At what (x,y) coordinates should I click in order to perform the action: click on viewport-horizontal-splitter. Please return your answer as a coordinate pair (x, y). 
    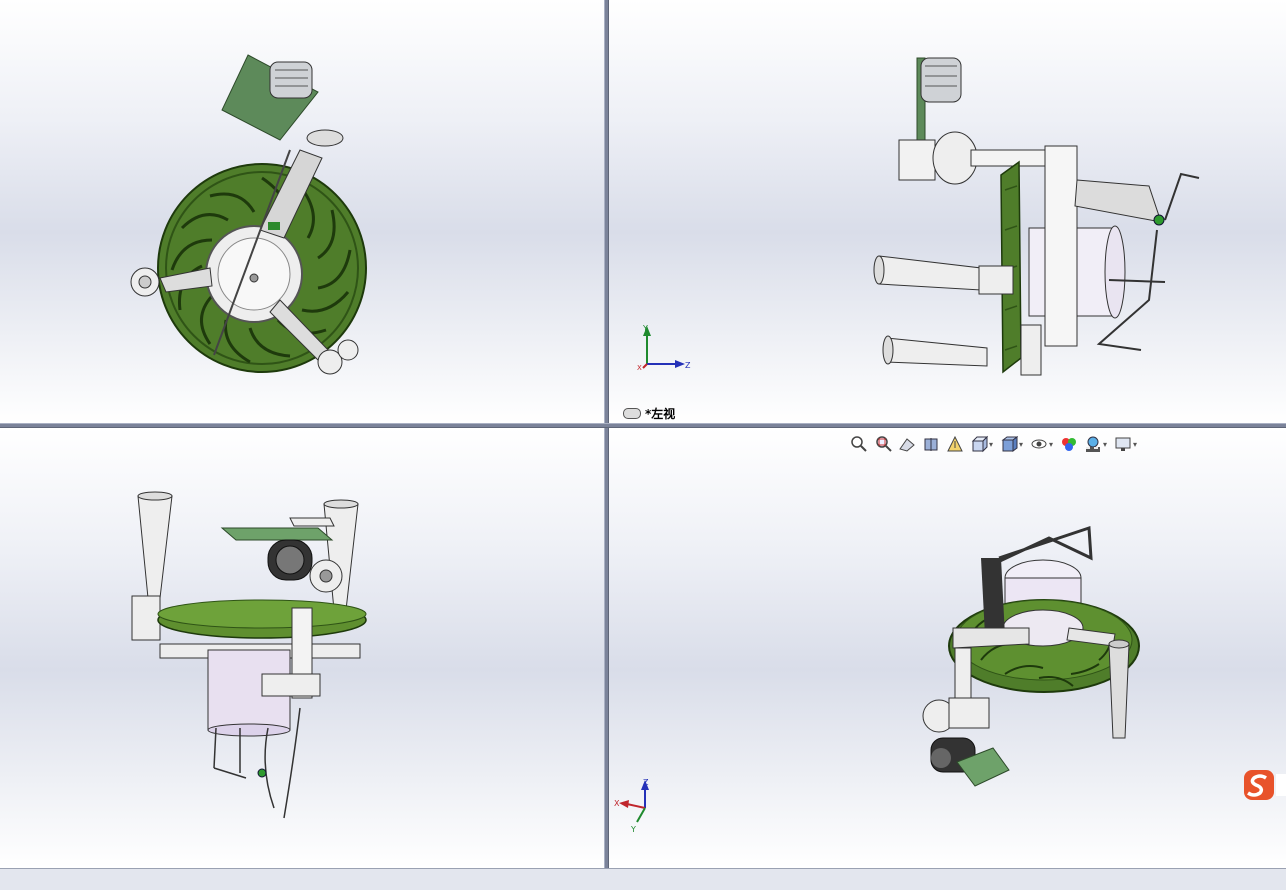
    Looking at the image, I should click on (643, 425).